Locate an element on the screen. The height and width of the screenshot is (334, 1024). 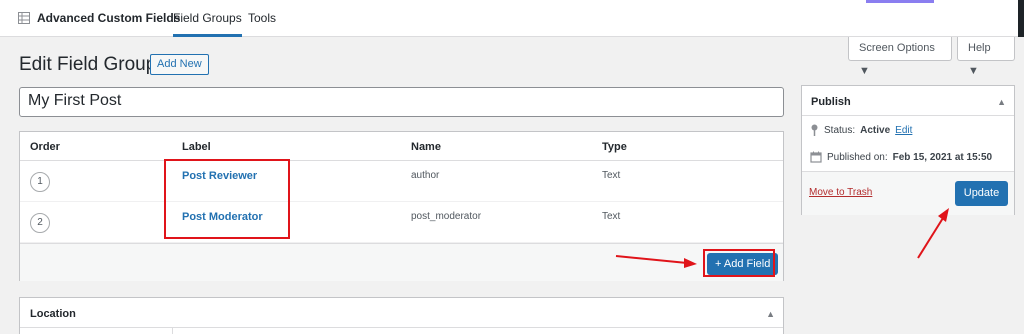
status-edit-link: Edit is located at coordinates (903, 130).